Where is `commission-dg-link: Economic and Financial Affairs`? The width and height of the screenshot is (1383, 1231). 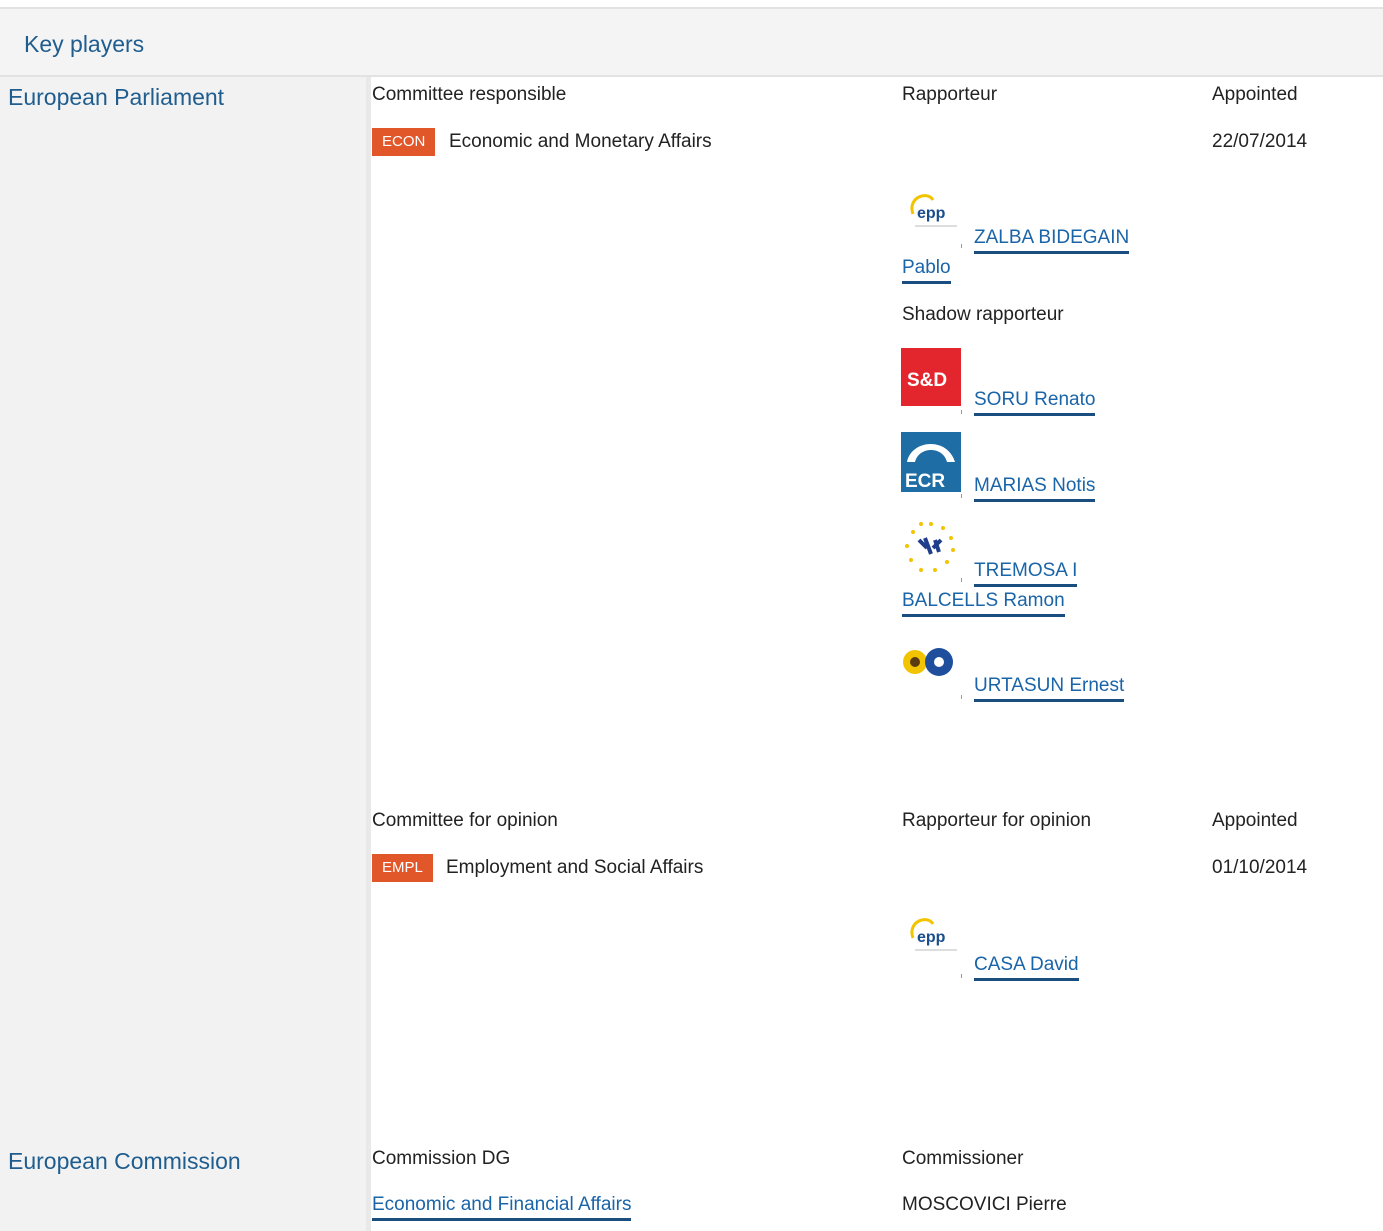 commission-dg-link: Economic and Financial Affairs is located at coordinates (502, 1207).